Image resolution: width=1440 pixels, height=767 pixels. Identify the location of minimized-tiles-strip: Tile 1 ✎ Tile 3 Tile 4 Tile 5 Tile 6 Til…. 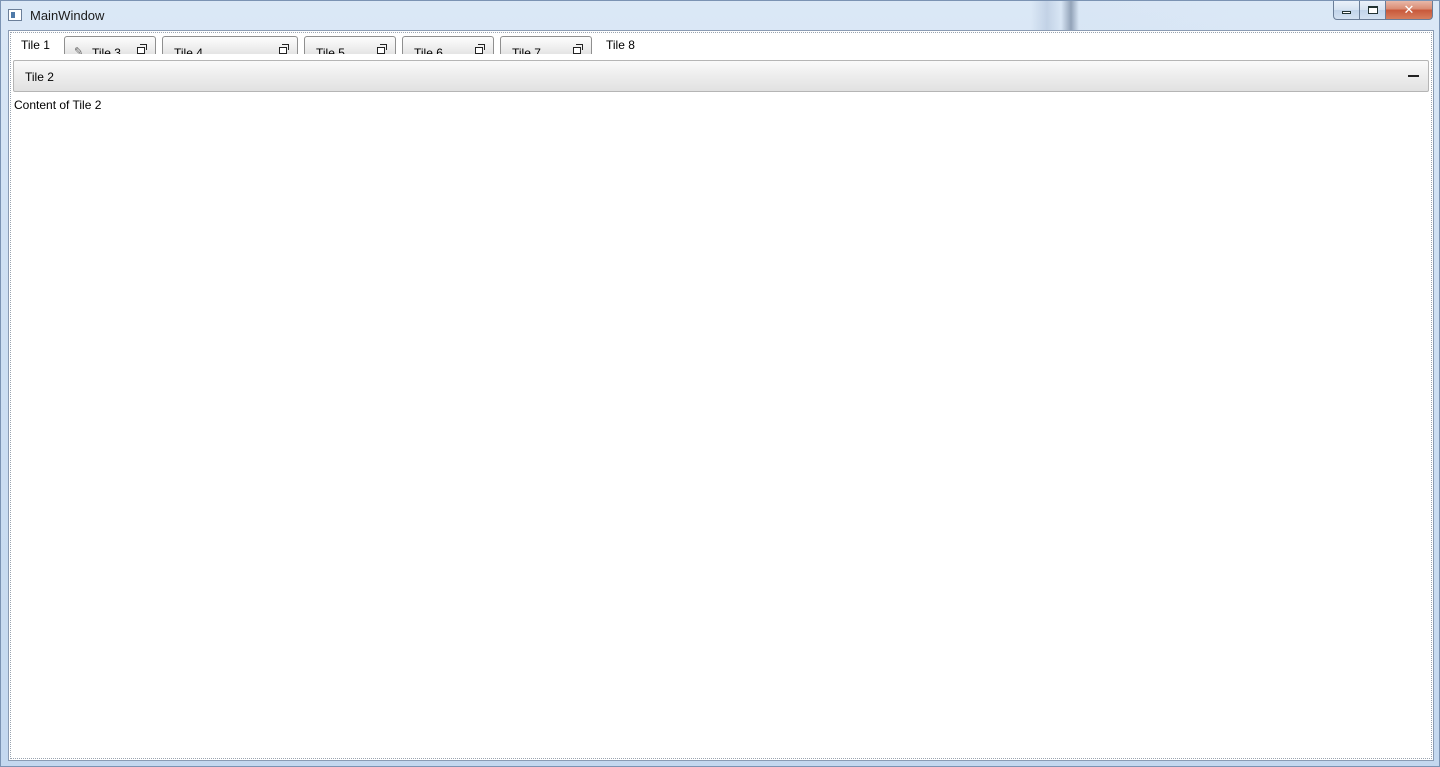
(721, 44).